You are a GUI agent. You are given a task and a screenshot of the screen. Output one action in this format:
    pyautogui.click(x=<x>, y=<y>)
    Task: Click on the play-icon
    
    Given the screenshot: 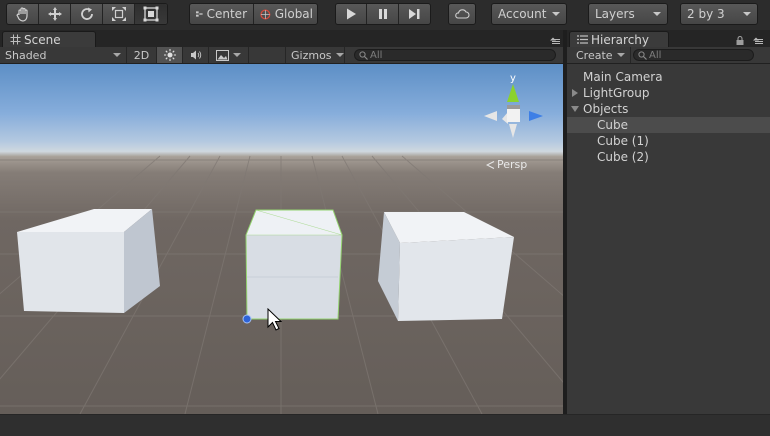 What is the action you would take?
    pyautogui.click(x=352, y=14)
    